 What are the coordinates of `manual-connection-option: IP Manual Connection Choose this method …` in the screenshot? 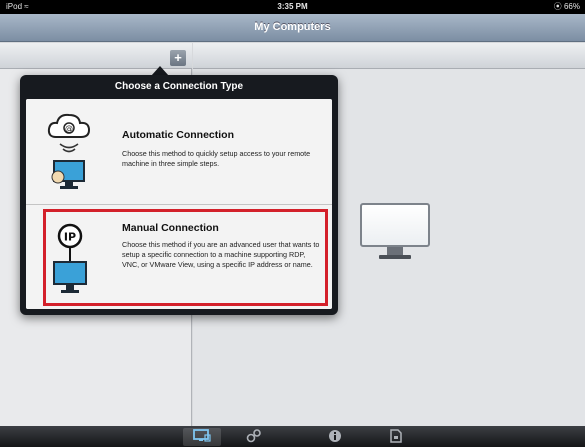 It's located at (179, 257).